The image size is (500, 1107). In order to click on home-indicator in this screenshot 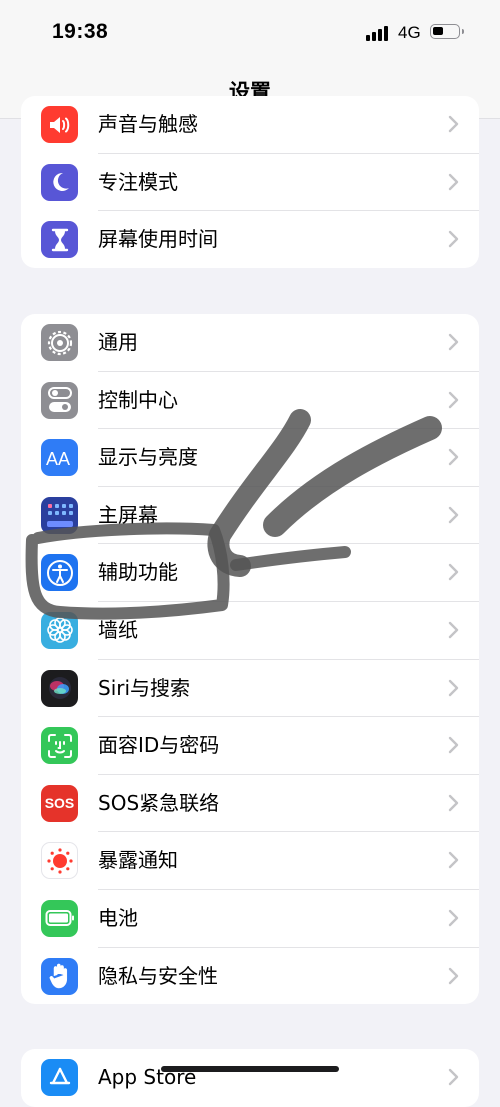, I will do `click(250, 1069)`.